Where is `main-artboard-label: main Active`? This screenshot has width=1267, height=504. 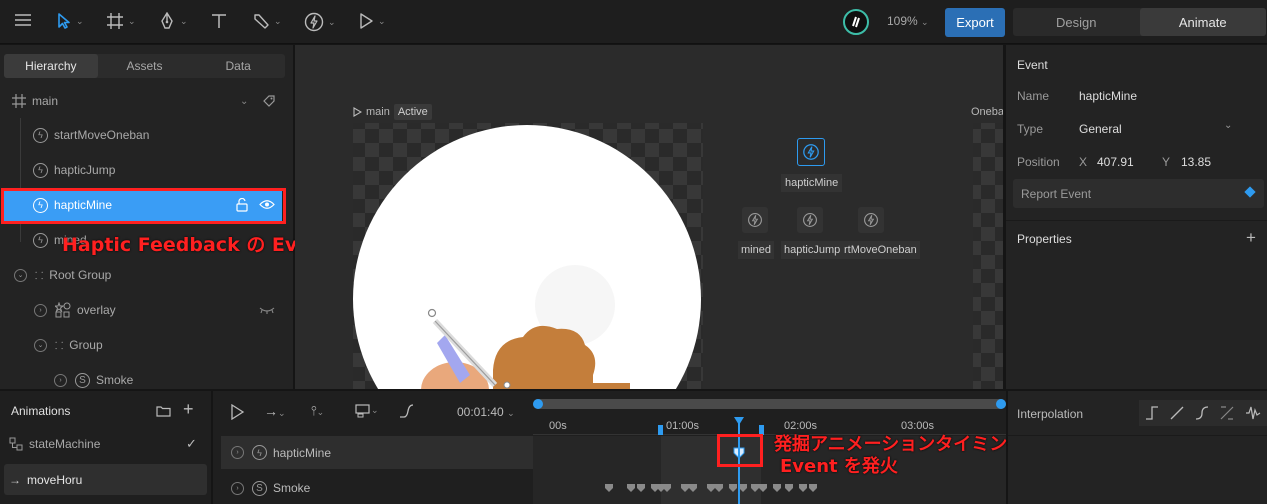 main-artboard-label: main Active is located at coordinates (392, 112).